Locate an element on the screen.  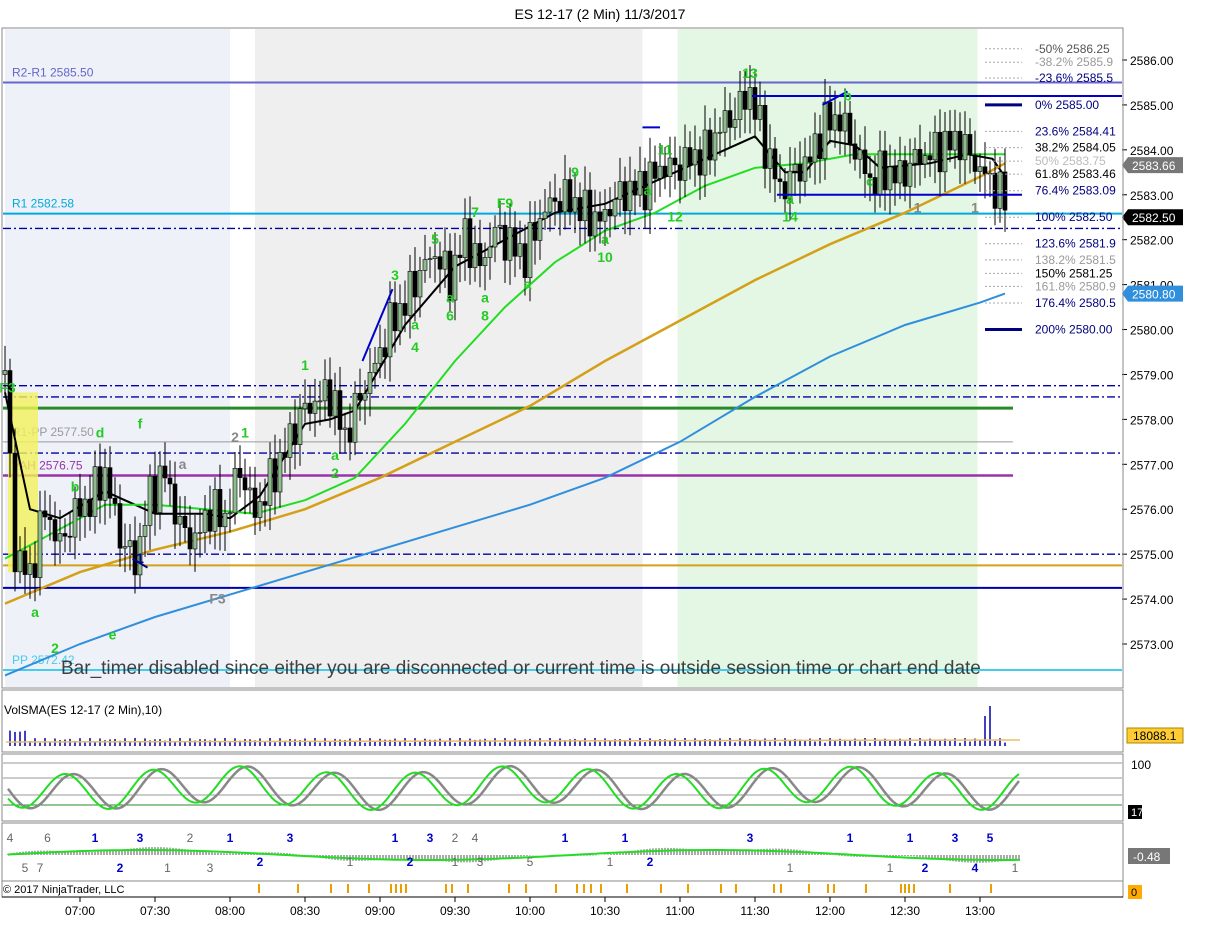
volume-value: 18088.1 is located at coordinates (1155, 736).